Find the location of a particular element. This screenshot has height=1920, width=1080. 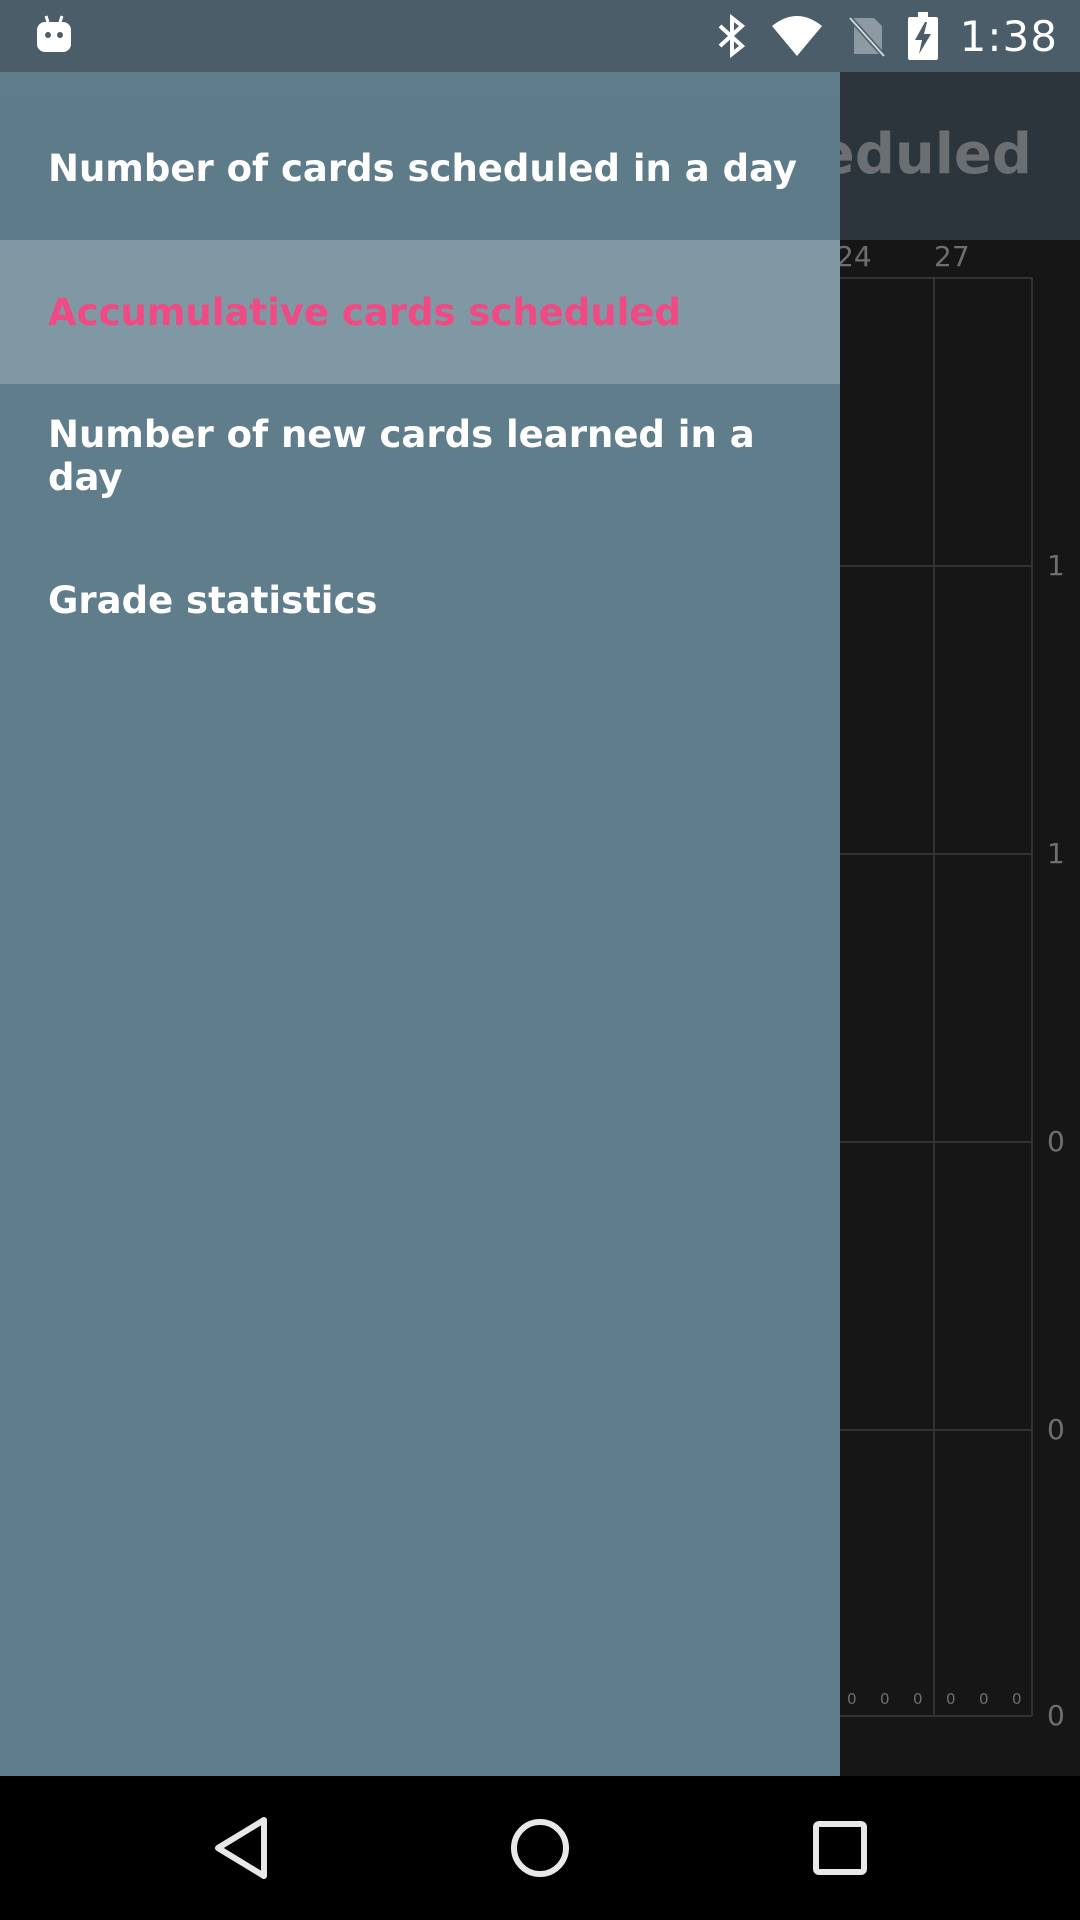

home-icon is located at coordinates (540, 1848).